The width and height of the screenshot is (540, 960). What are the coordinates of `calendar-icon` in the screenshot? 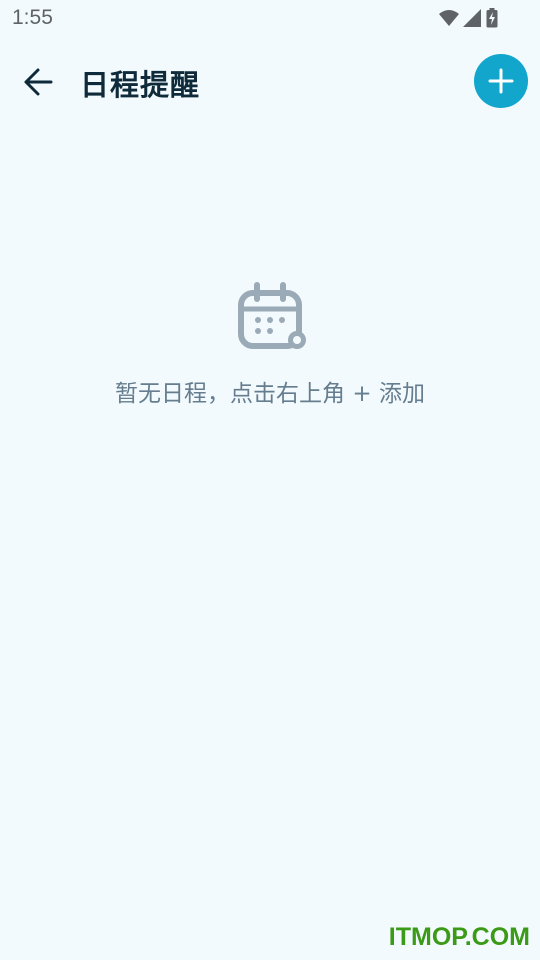 It's located at (272, 315).